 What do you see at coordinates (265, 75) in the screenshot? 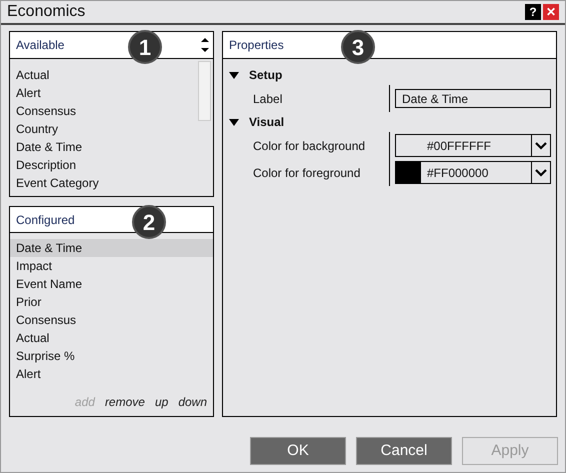
I see `section-title: Setup` at bounding box center [265, 75].